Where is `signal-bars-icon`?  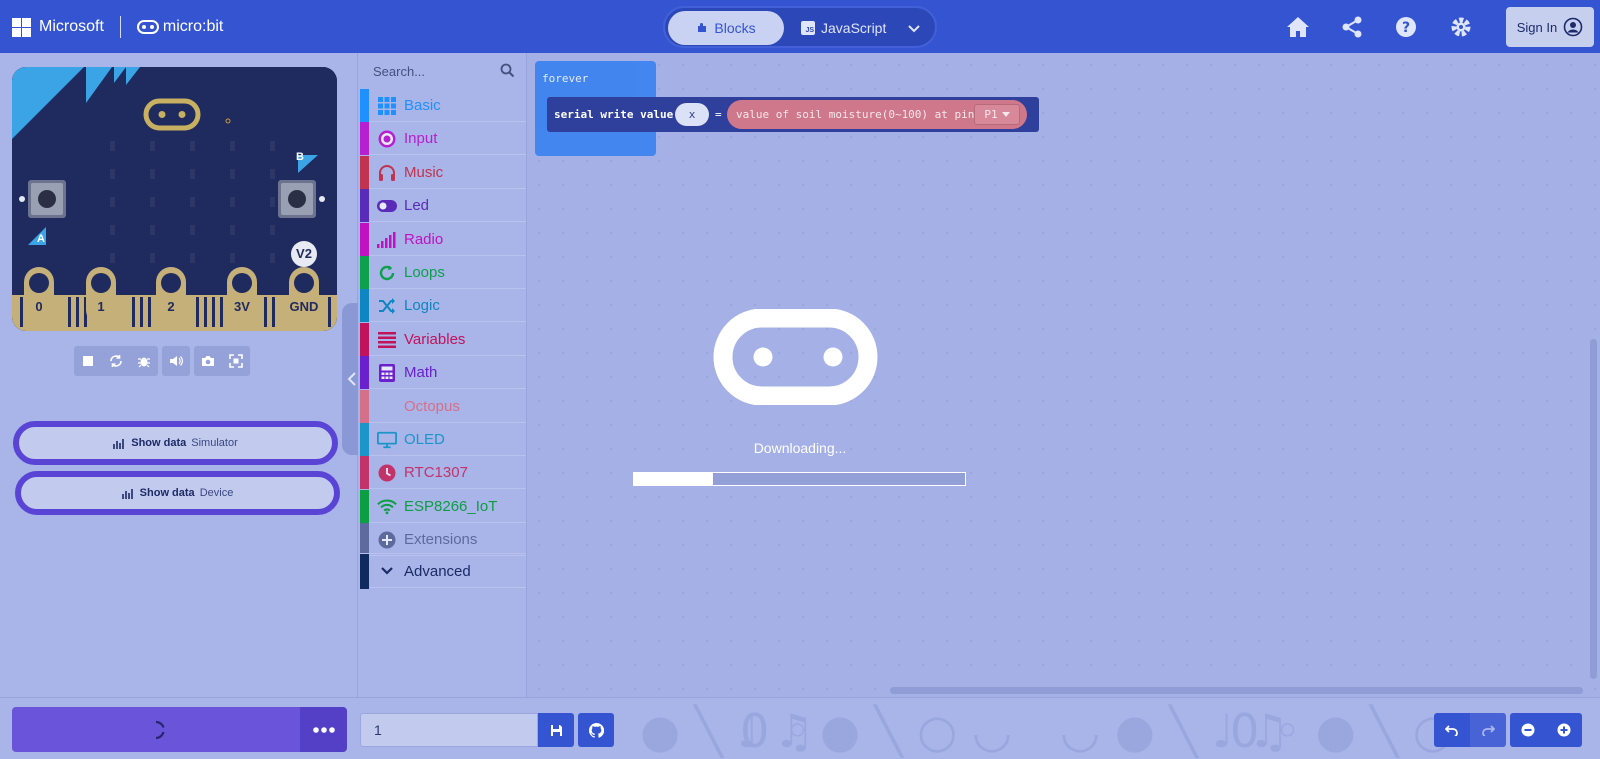 signal-bars-icon is located at coordinates (387, 240).